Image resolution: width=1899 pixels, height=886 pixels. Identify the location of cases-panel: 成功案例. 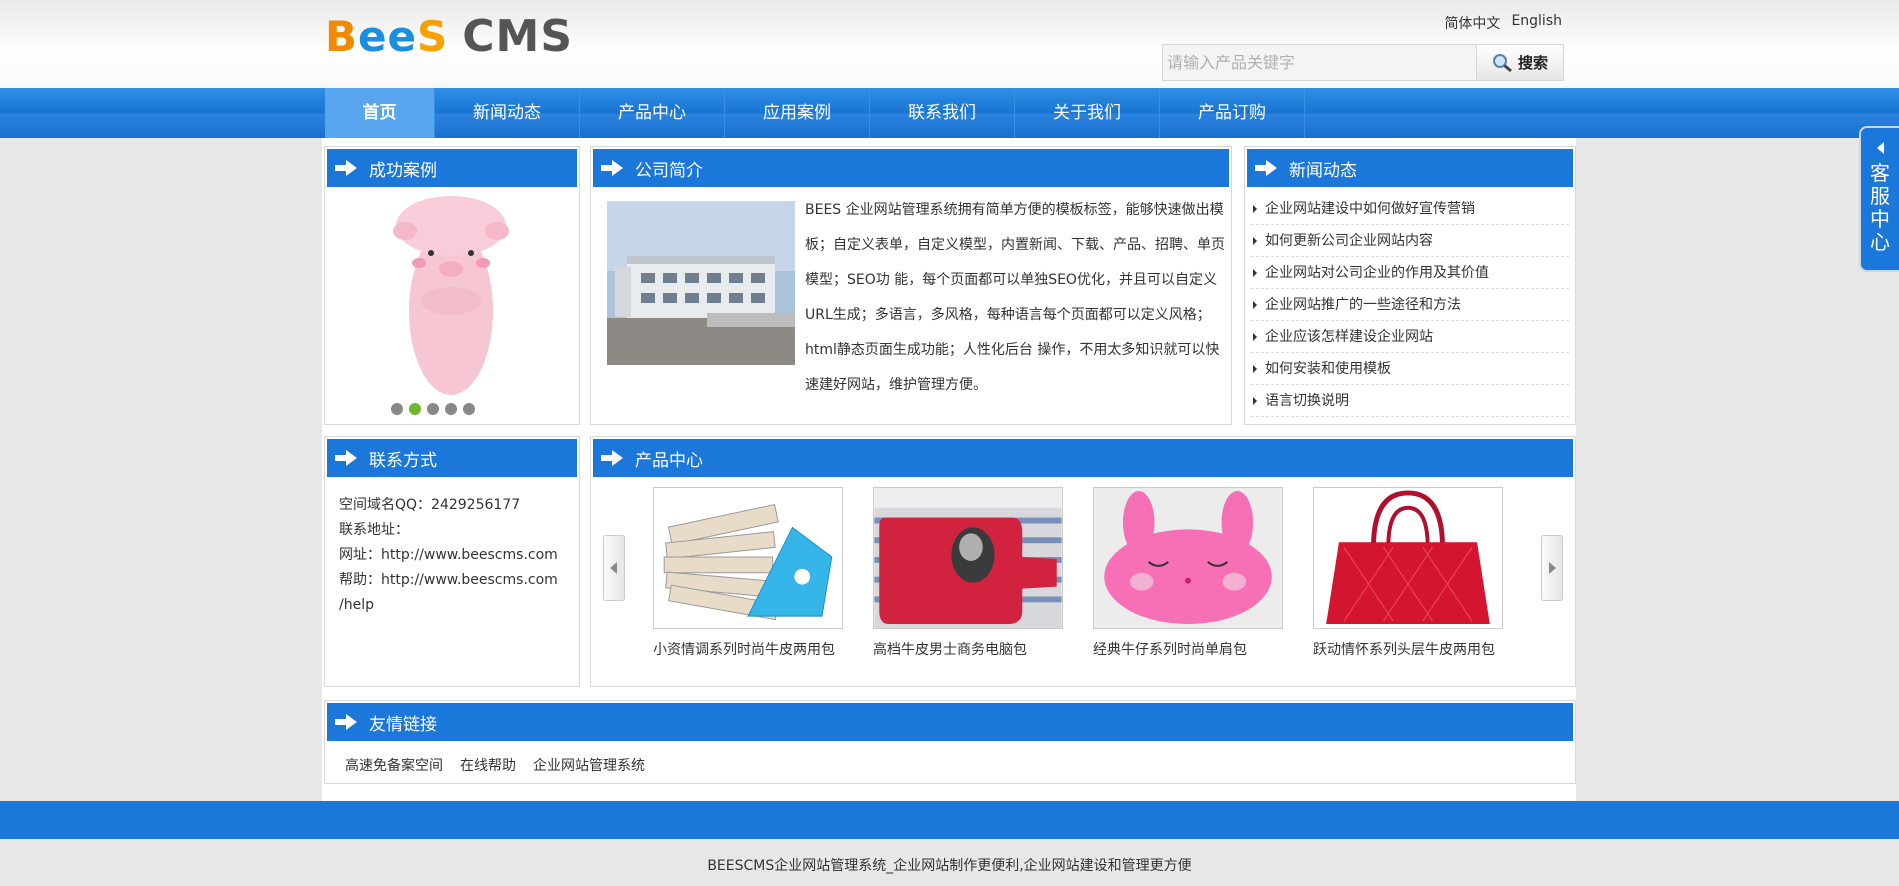
(452, 285).